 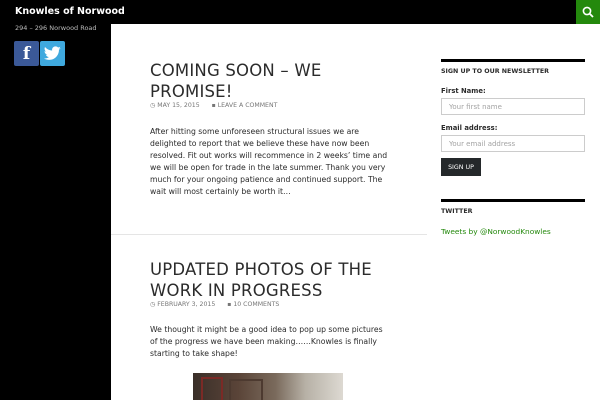 I want to click on post-title: UPDATED PHOTOS OF THE WORK IN PROGRESS, so click(x=275, y=280).